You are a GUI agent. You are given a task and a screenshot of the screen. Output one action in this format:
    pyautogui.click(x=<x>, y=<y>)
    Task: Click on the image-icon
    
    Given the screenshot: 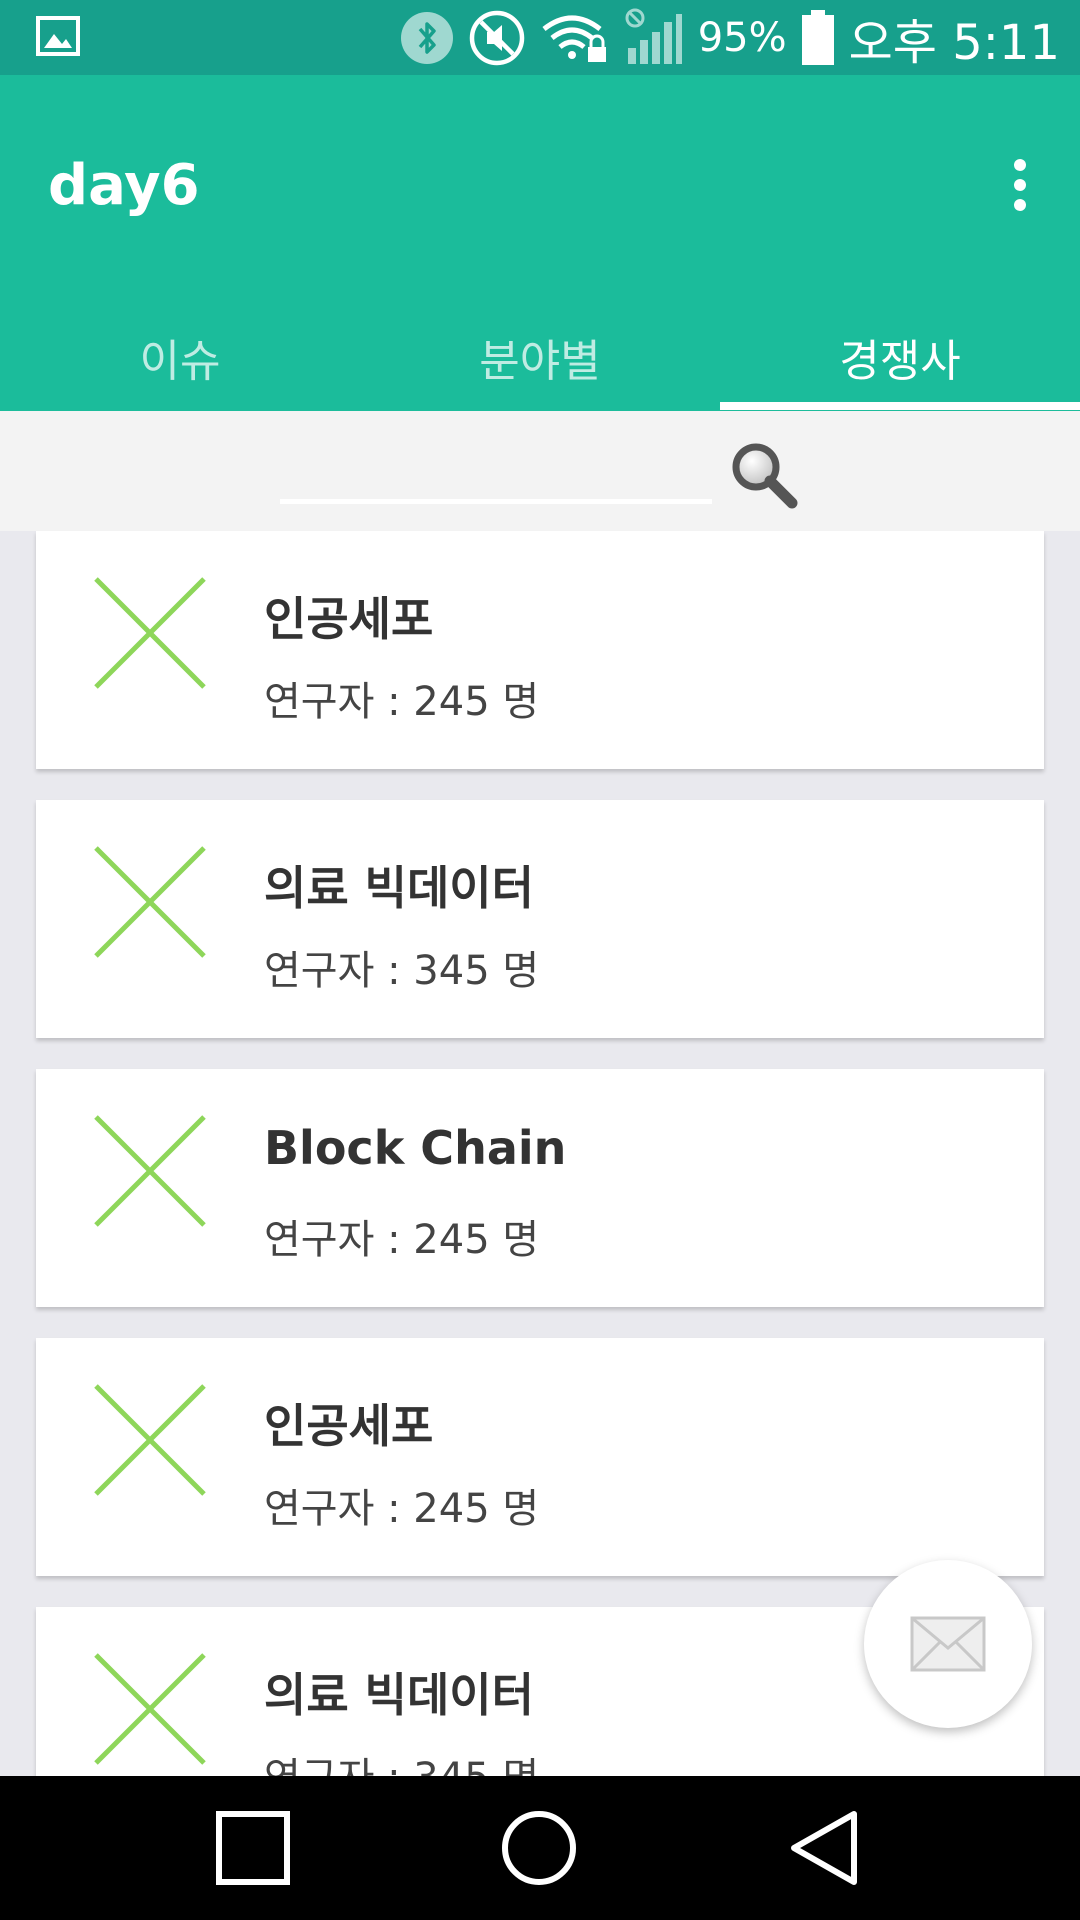 What is the action you would take?
    pyautogui.click(x=58, y=36)
    